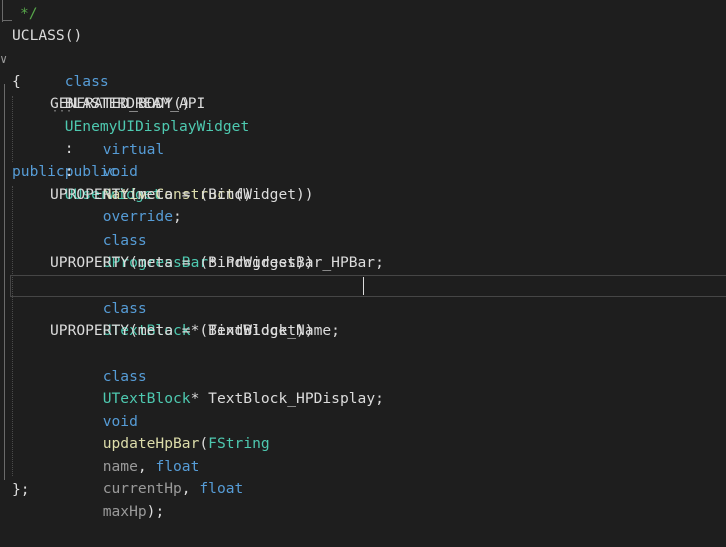 The width and height of the screenshot is (726, 547). What do you see at coordinates (38, 171) in the screenshot?
I see `access-specifier: public` at bounding box center [38, 171].